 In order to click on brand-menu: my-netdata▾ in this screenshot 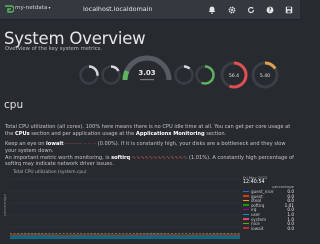, I will do `click(32, 8)`.